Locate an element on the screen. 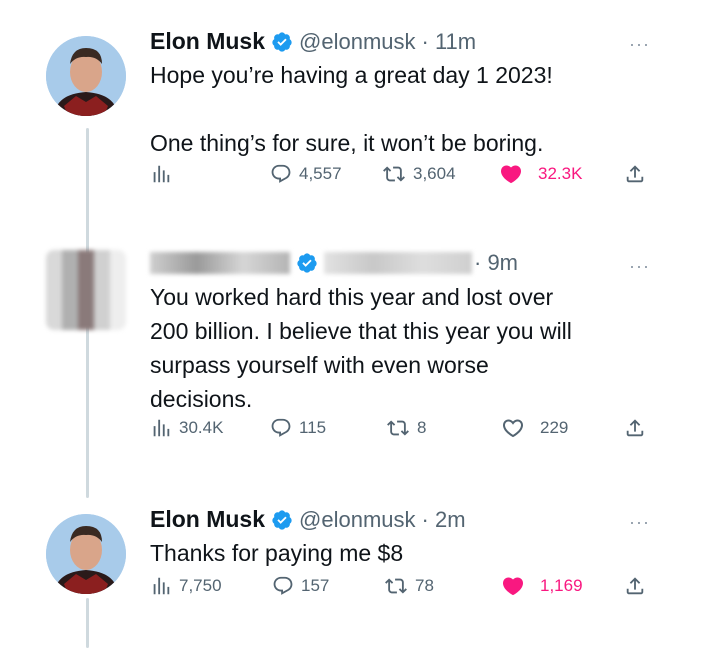 This screenshot has height=658, width=706. tweet-text: Thanks for paying me $8 is located at coordinates (277, 553).